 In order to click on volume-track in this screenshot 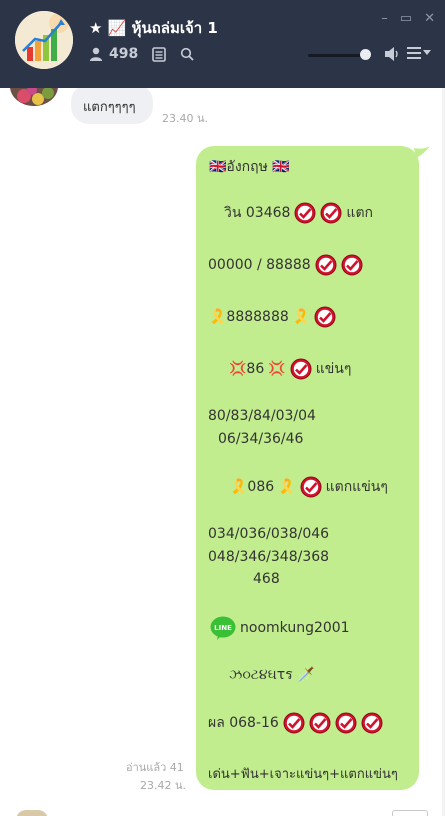, I will do `click(338, 55)`.